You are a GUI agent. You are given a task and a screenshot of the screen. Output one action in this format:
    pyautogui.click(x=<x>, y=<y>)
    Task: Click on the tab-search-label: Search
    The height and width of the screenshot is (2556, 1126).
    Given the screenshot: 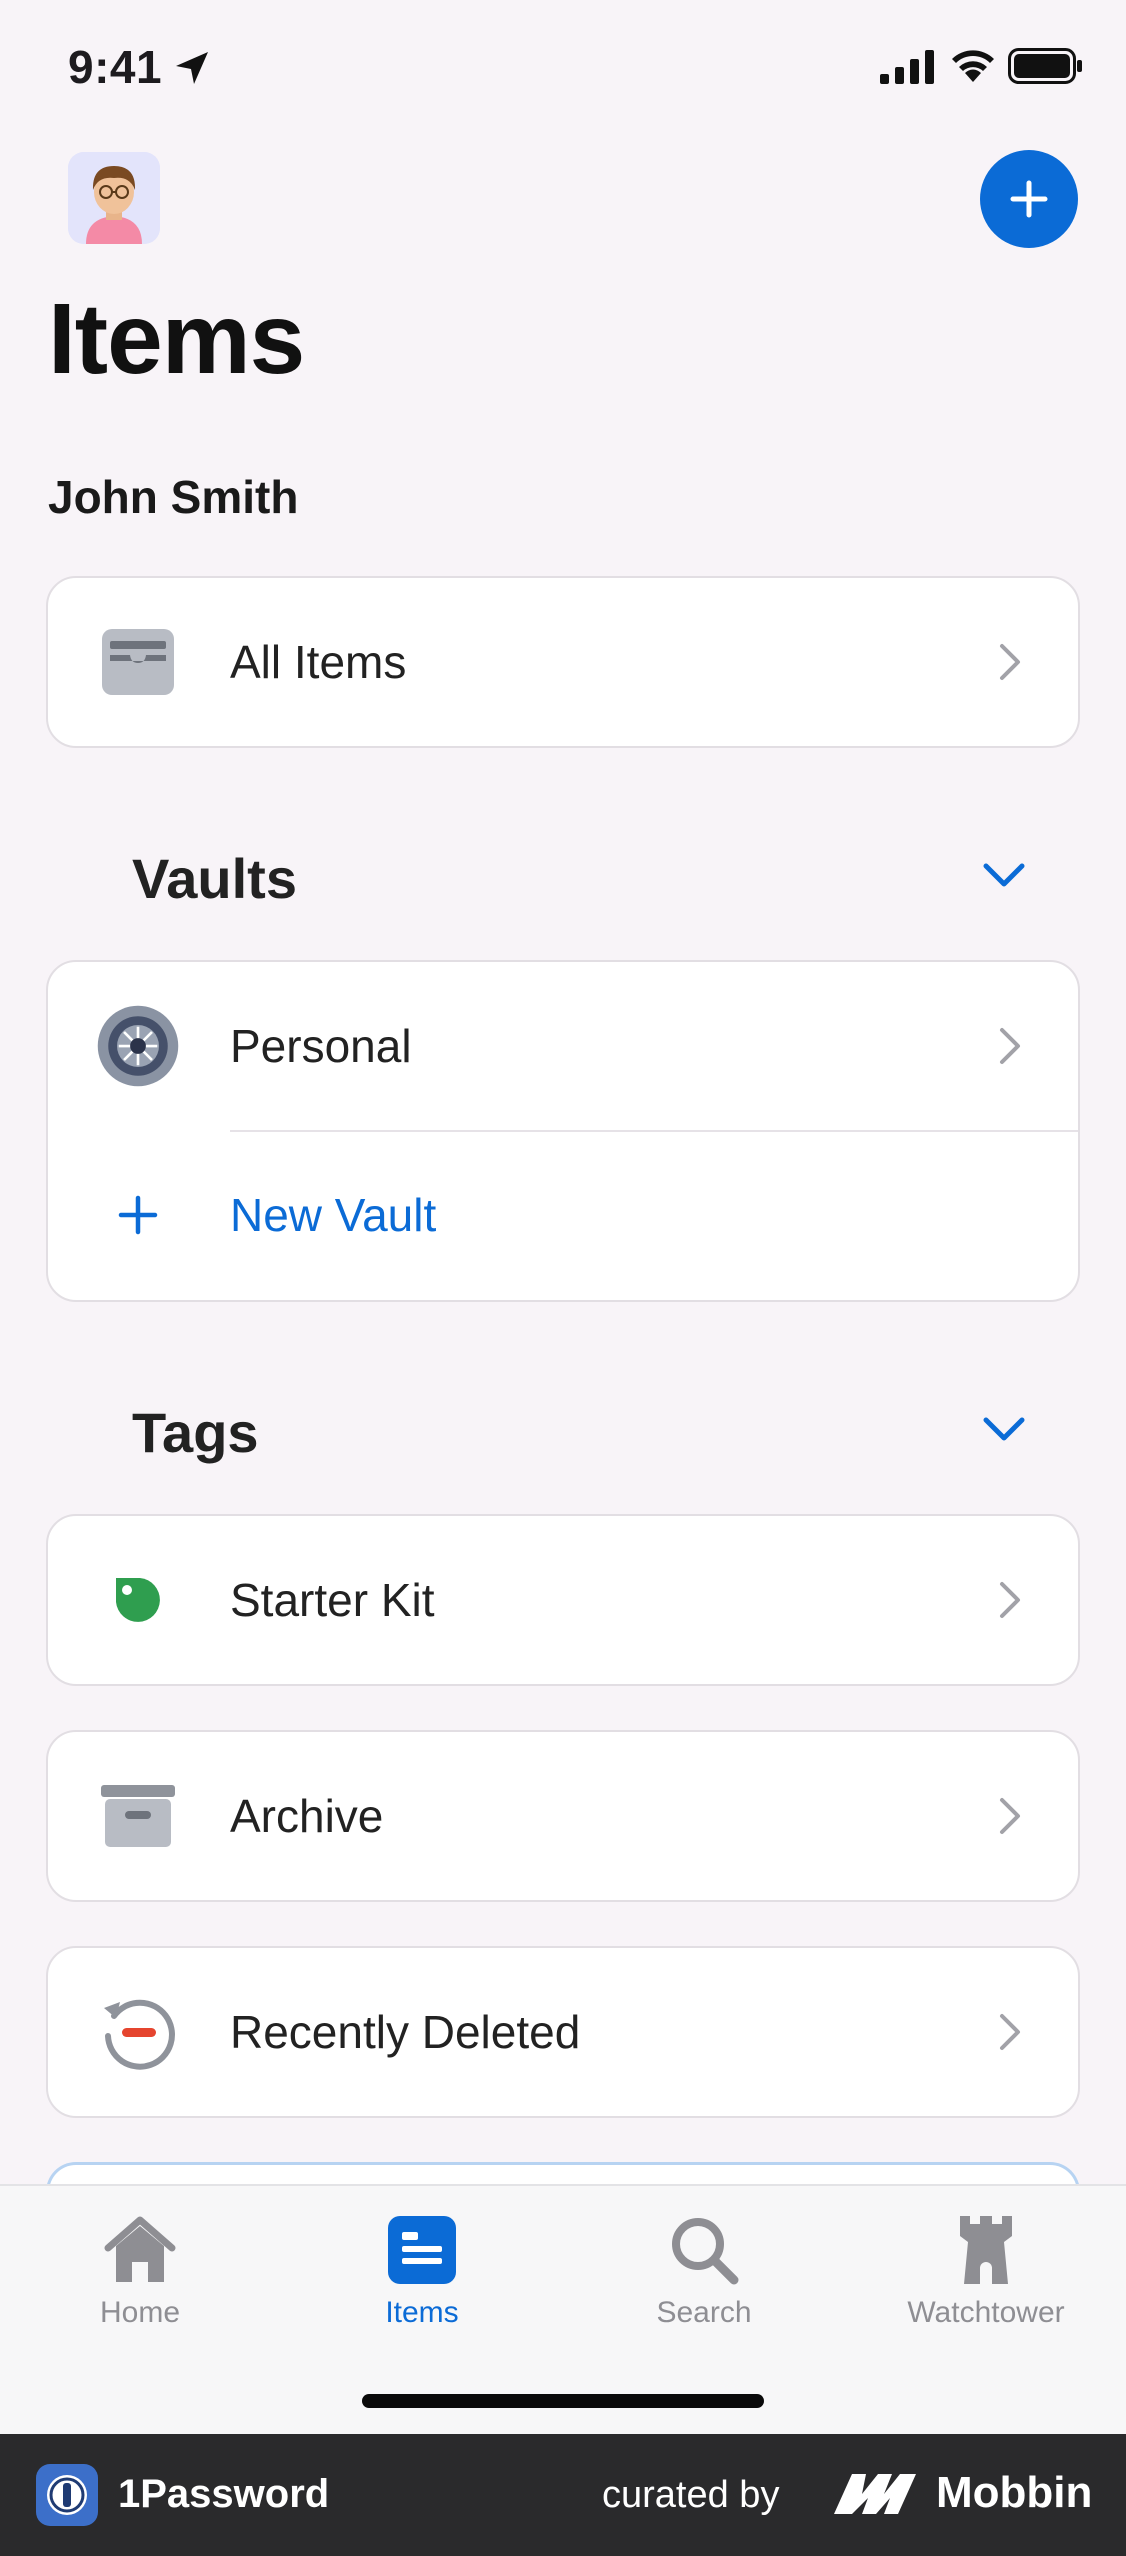 What is the action you would take?
    pyautogui.click(x=704, y=2312)
    